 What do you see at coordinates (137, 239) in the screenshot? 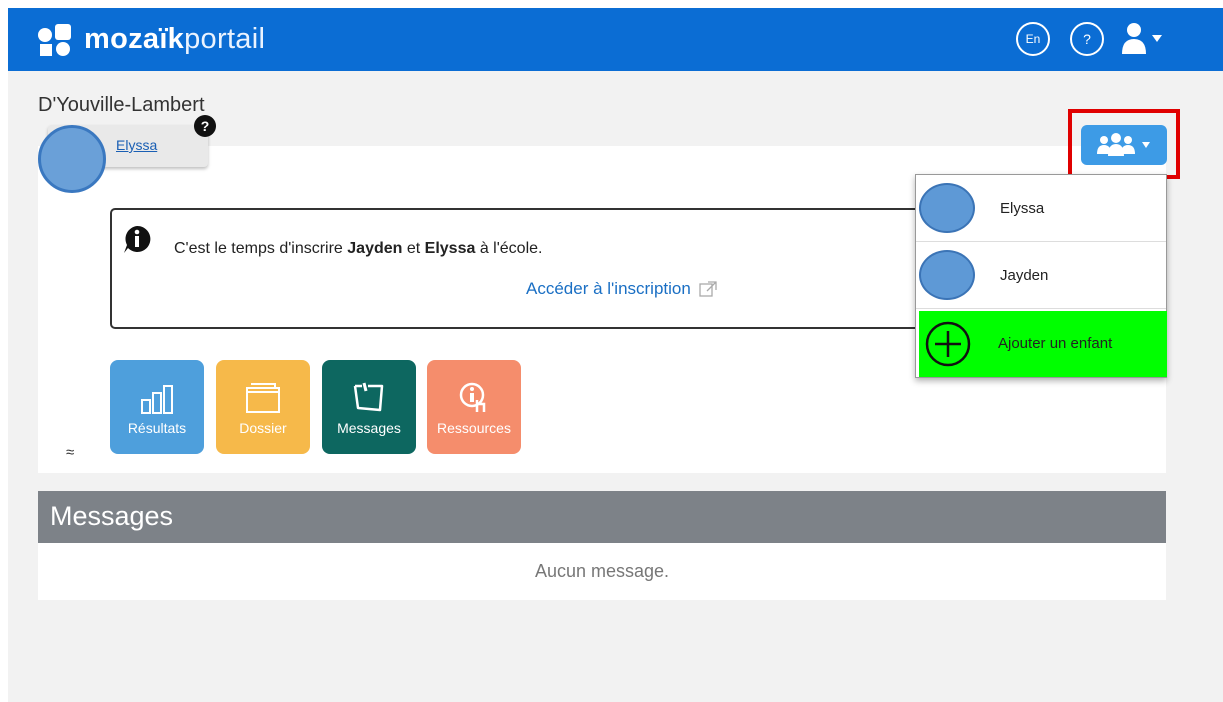
I see `info-icon` at bounding box center [137, 239].